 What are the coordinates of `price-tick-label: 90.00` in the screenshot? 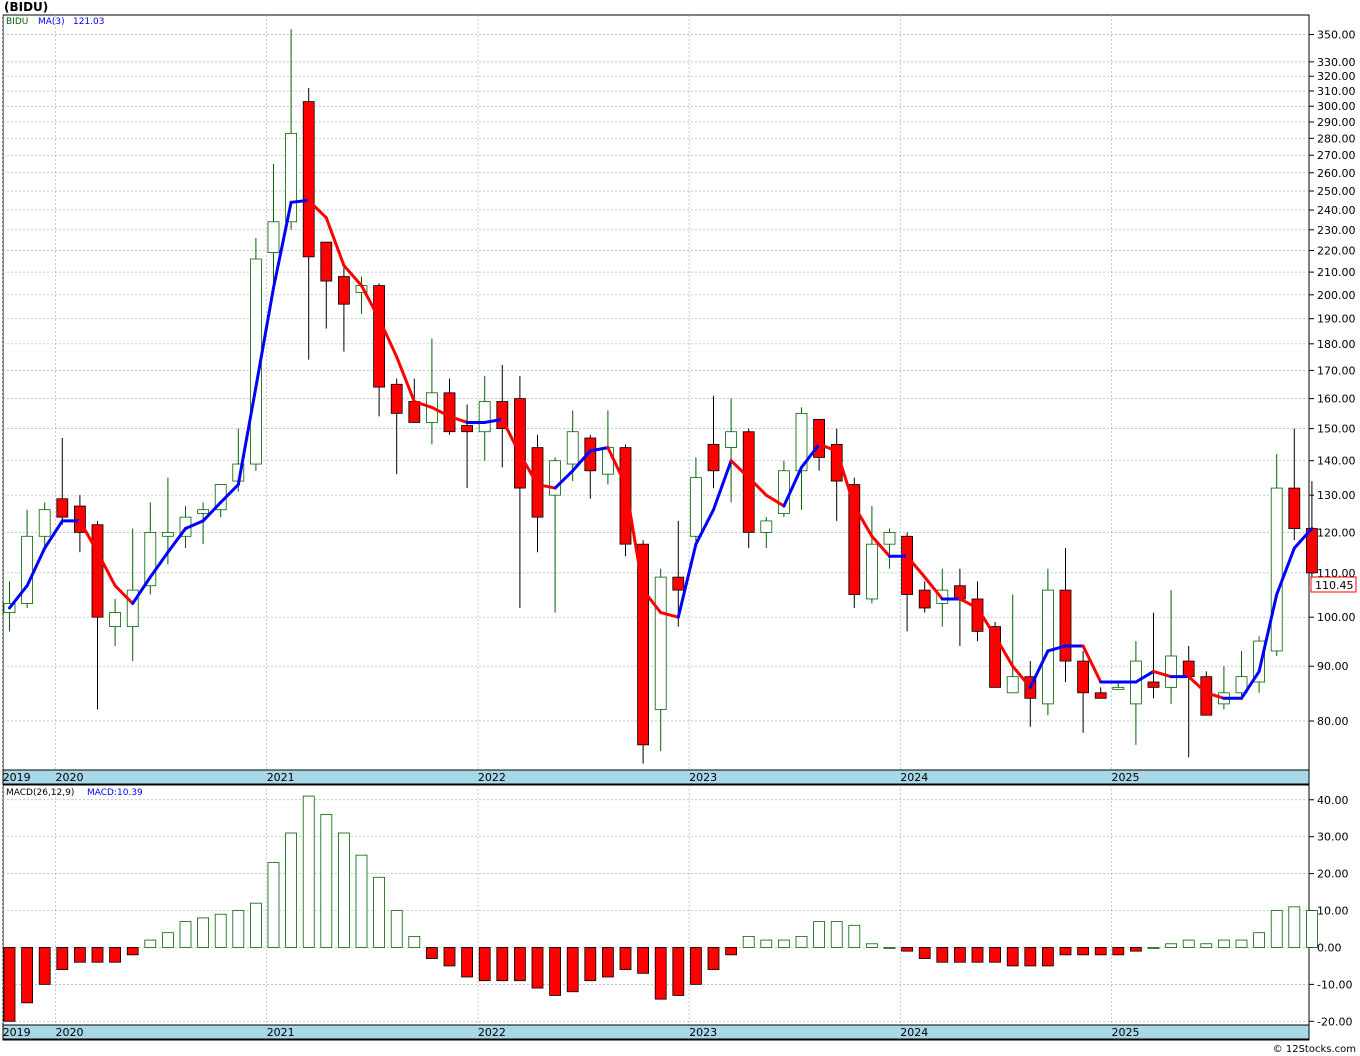 It's located at (1333, 666).